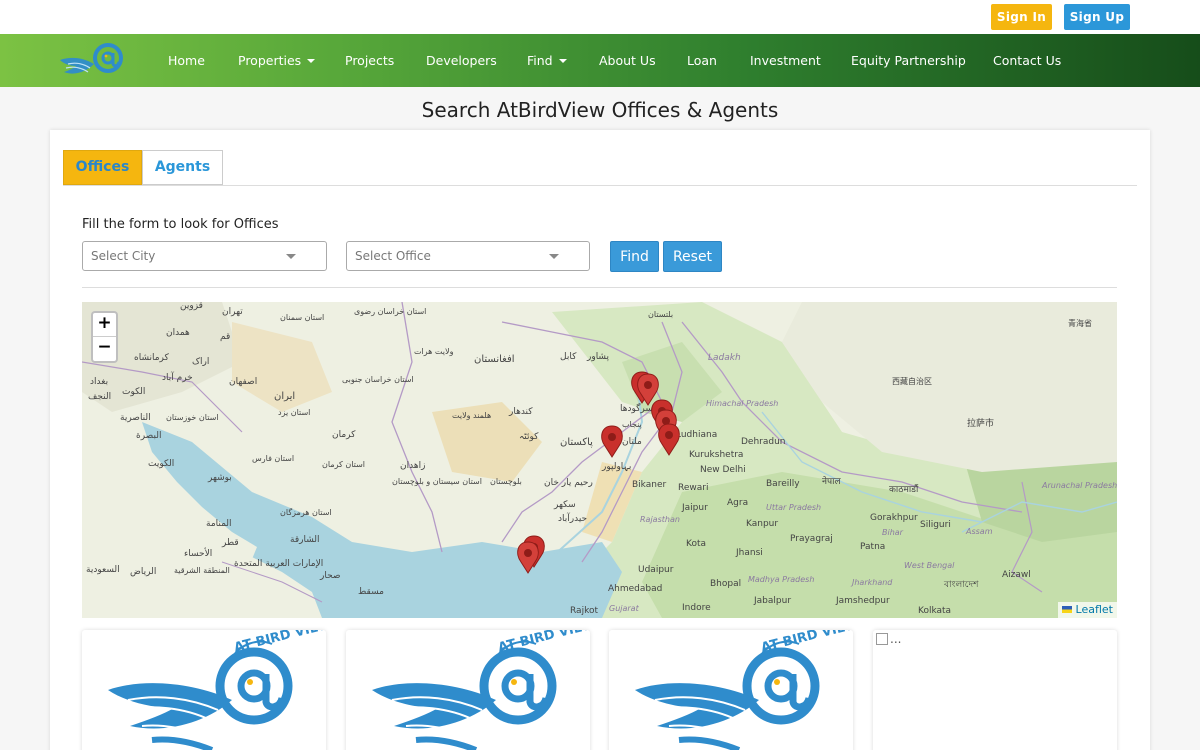 The image size is (1200, 750). Describe the element at coordinates (1097, 17) in the screenshot. I see `sign-up-button: Sign Up` at that location.